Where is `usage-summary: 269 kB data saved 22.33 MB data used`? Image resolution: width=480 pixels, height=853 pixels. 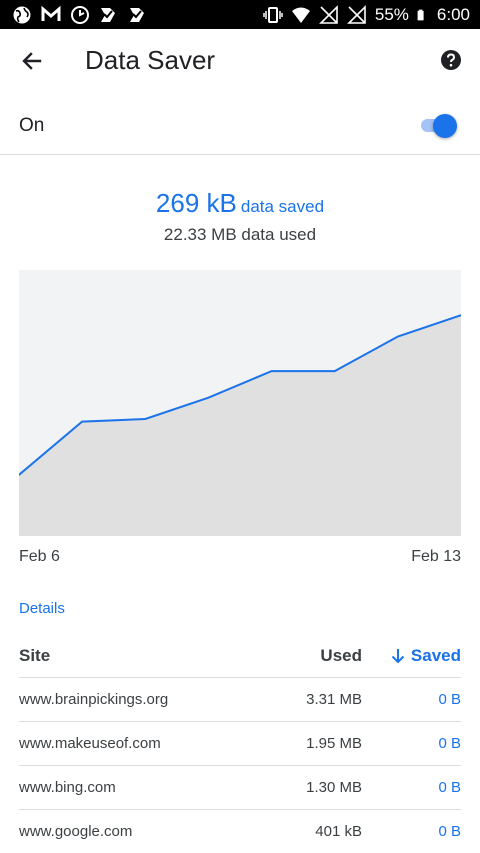 usage-summary: 269 kB data saved 22.33 MB data used is located at coordinates (240, 216).